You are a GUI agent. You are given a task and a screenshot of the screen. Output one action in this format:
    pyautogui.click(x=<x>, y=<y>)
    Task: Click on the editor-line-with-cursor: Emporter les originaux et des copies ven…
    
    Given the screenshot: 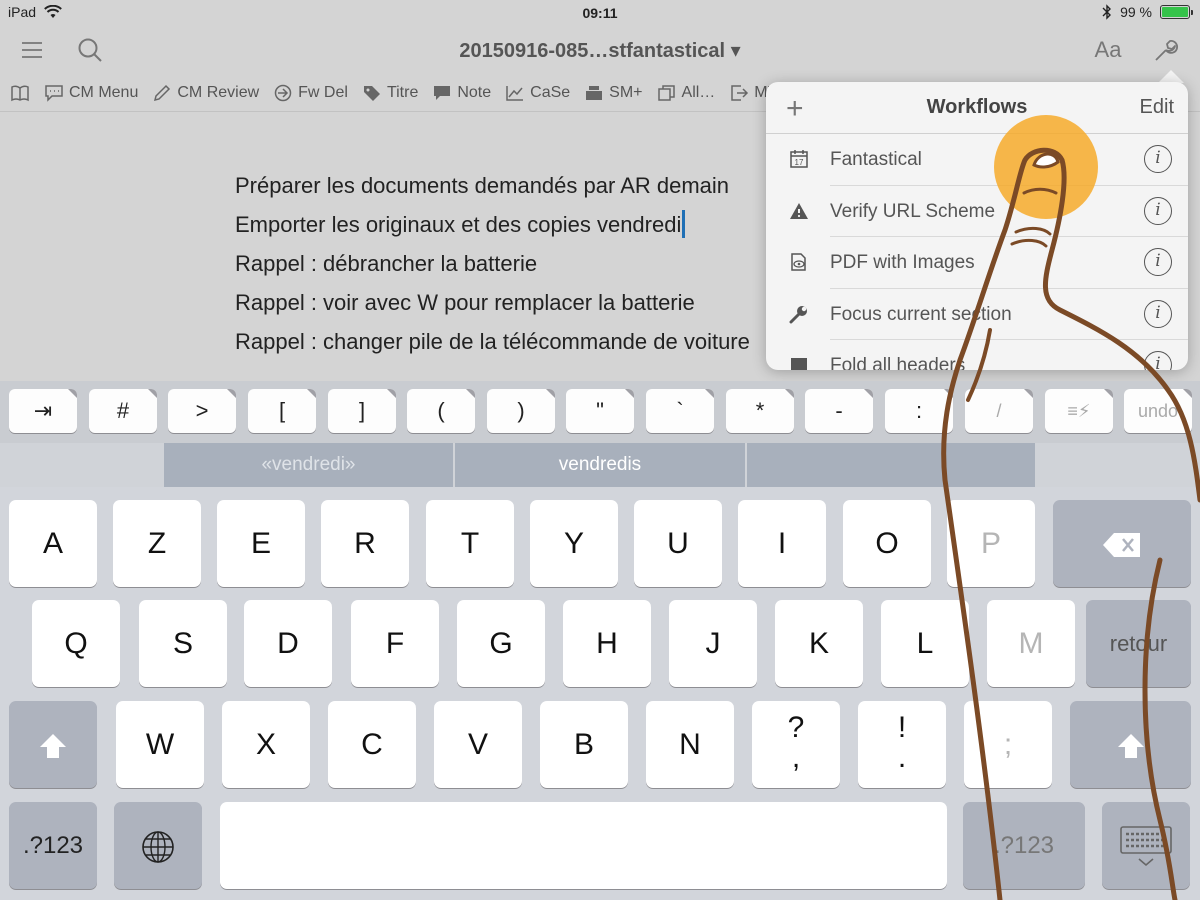 What is the action you would take?
    pyautogui.click(x=492, y=224)
    